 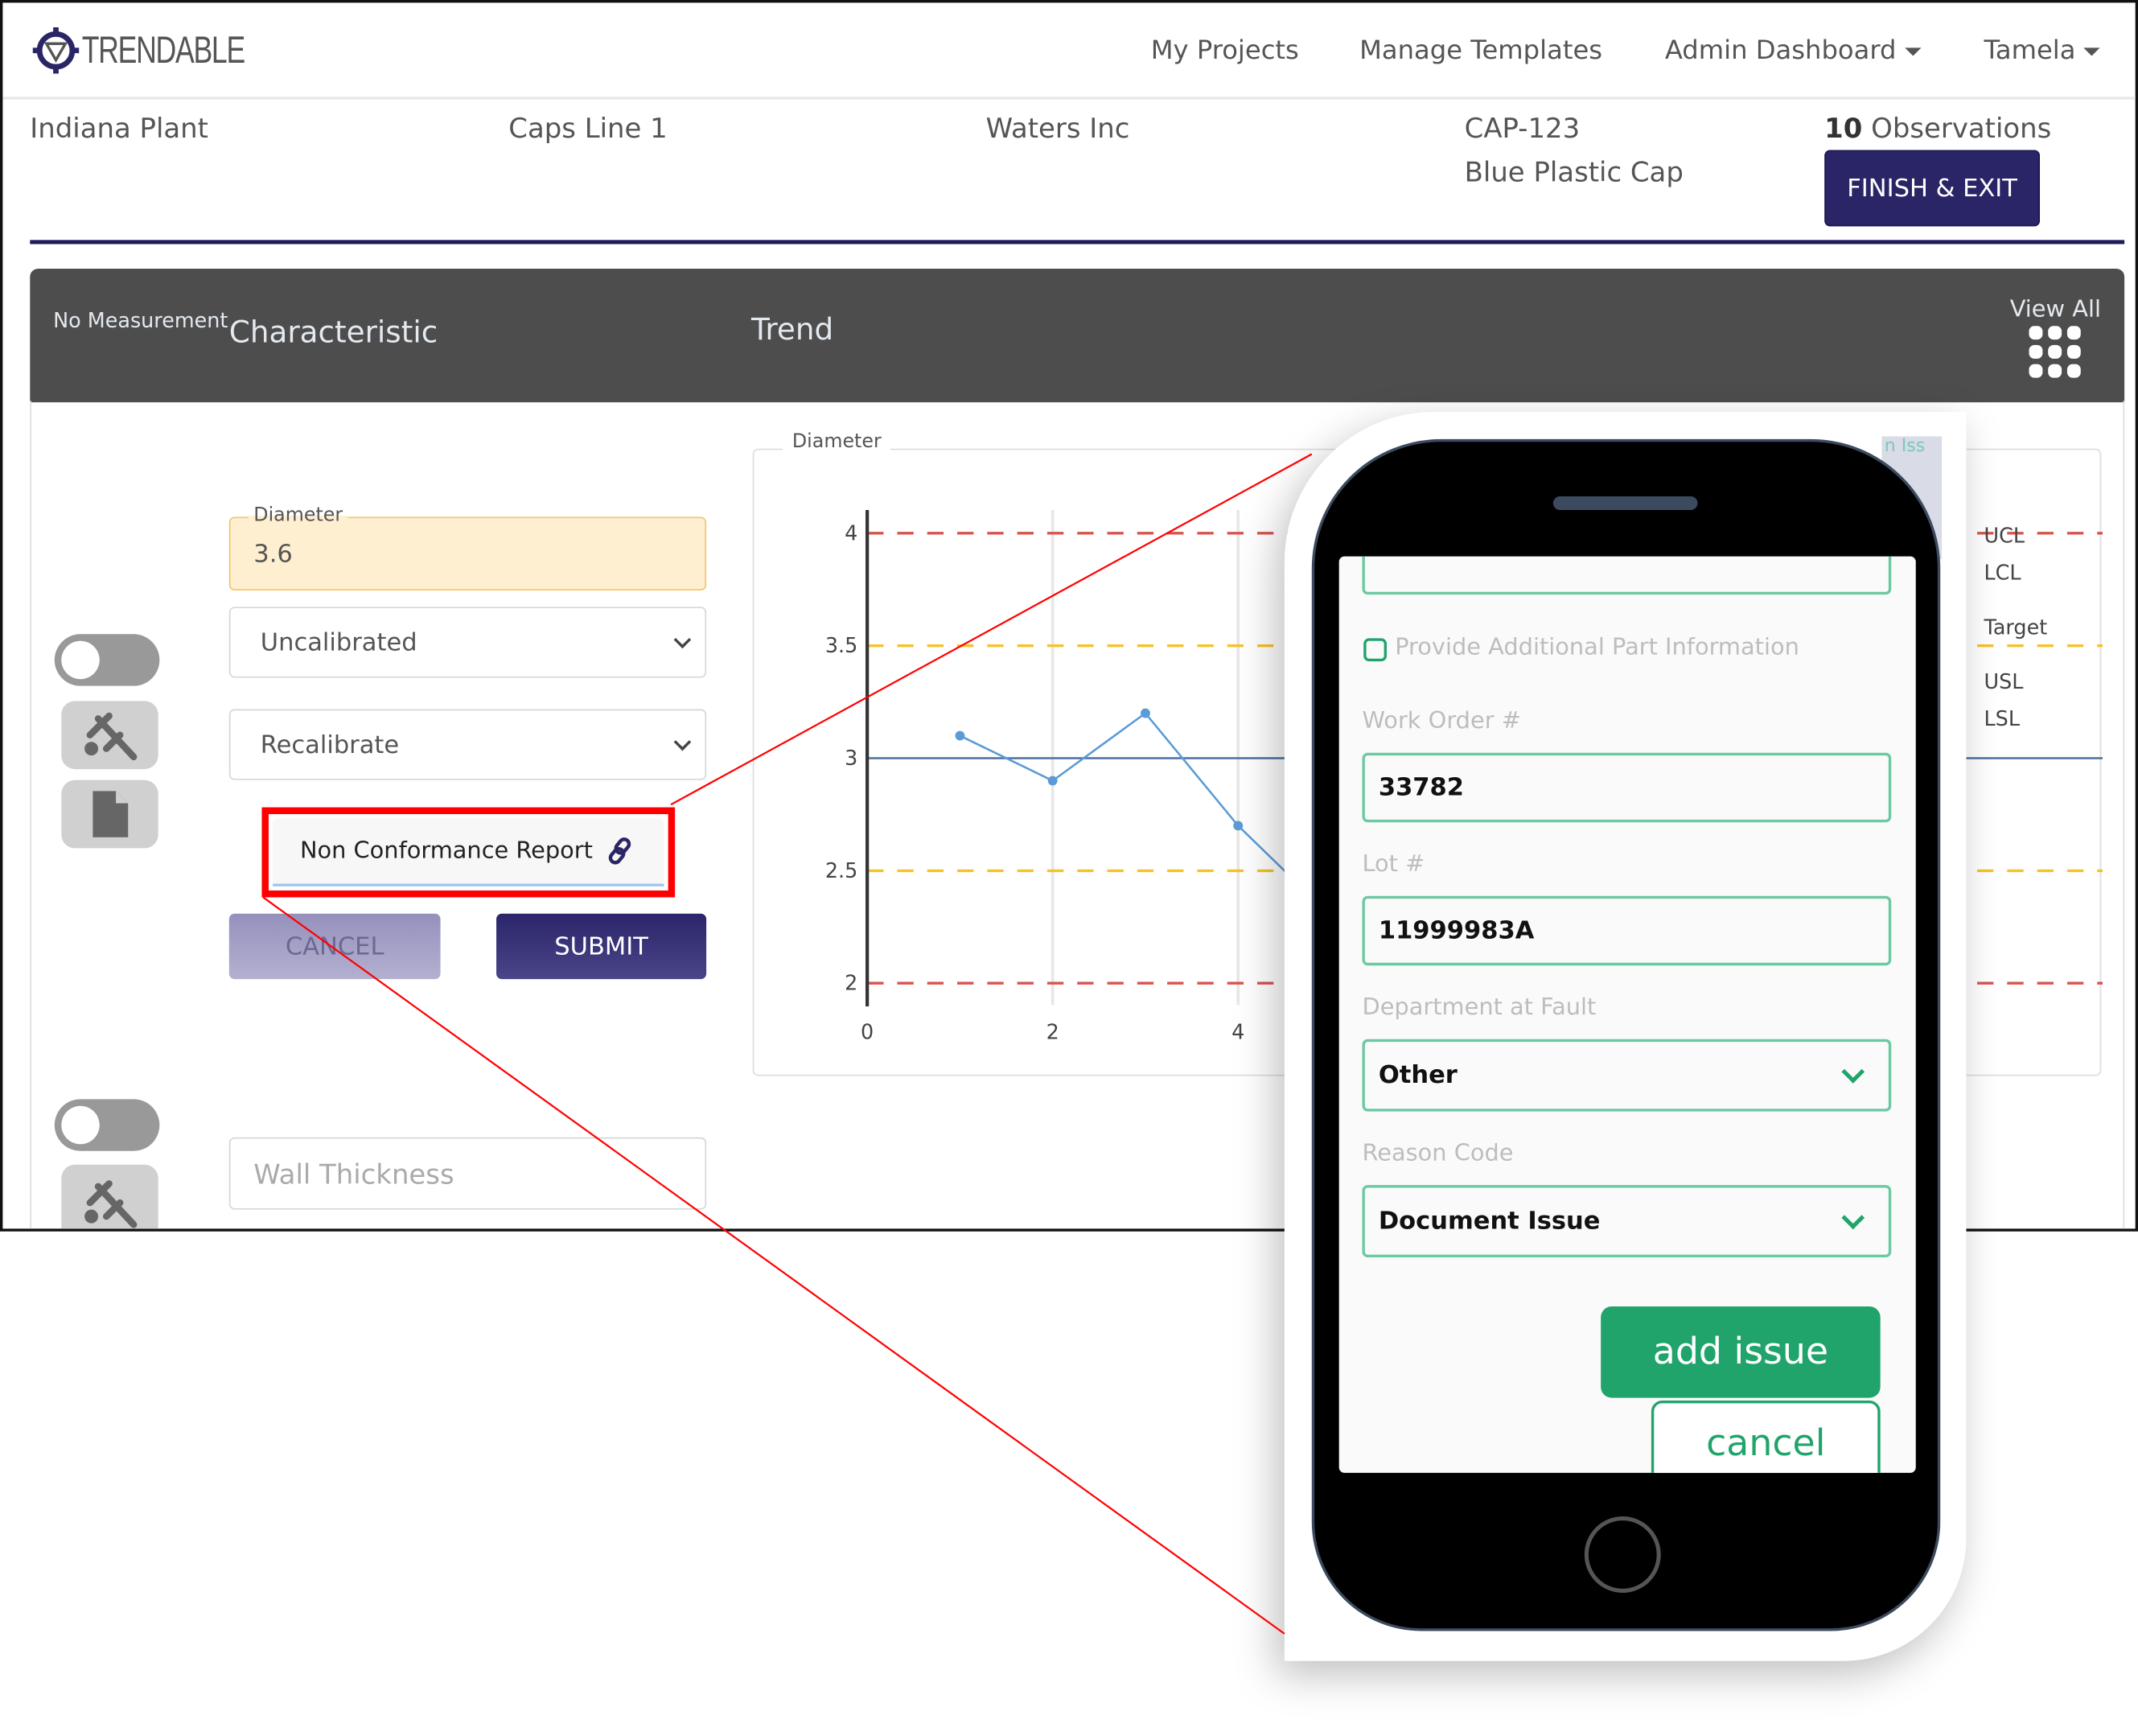 I want to click on x-tick-label: 2, so click(x=1052, y=1032).